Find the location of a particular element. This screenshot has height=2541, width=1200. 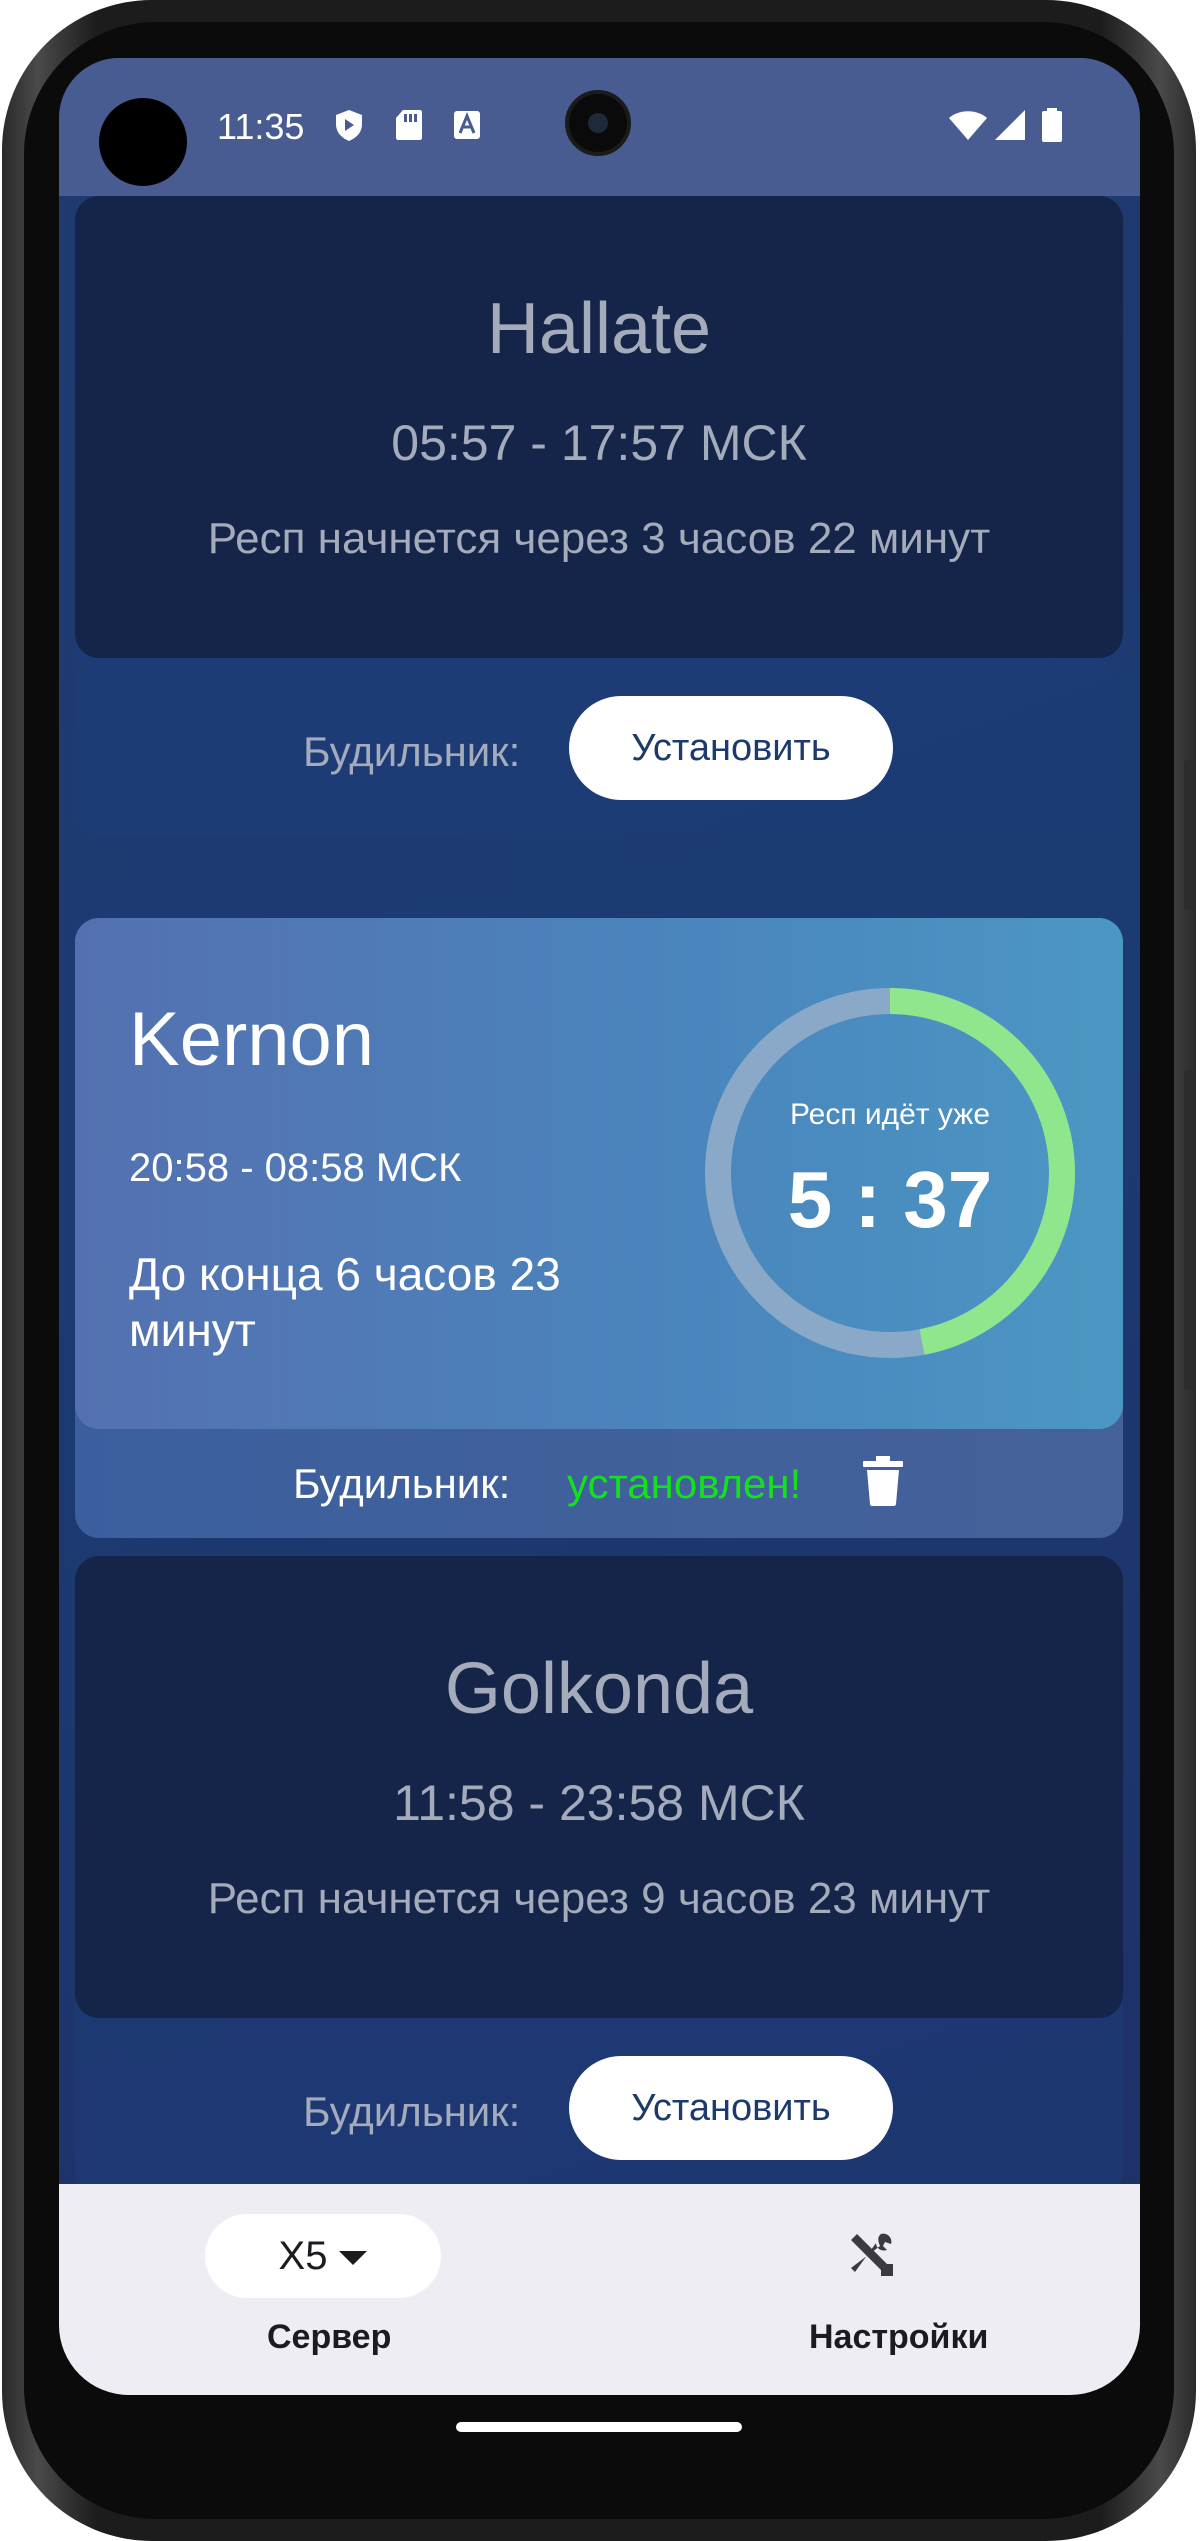

progress-time: 5 : 37 is located at coordinates (890, 1199).